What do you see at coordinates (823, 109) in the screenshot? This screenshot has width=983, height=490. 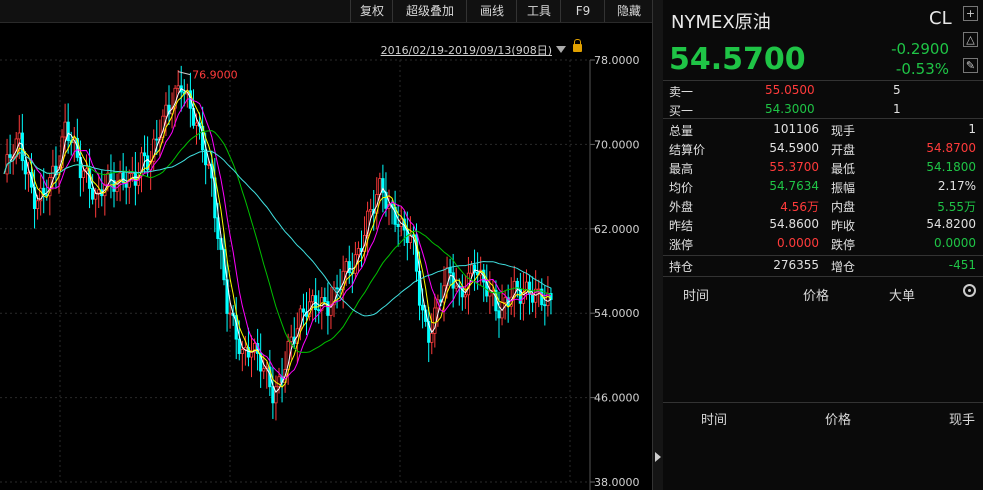 I see `orderbook-bid-row: 买一 54.3000 1` at bounding box center [823, 109].